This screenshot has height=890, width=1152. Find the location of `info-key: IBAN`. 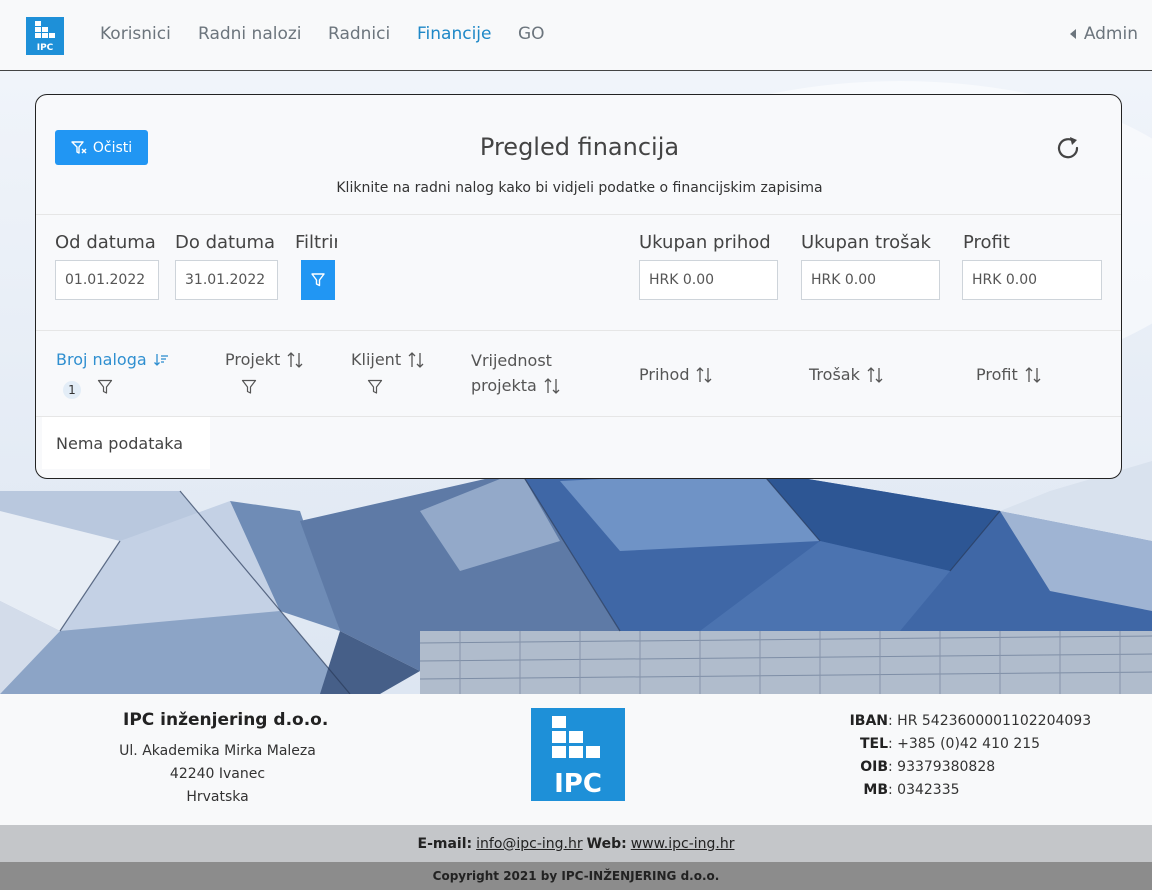

info-key: IBAN is located at coordinates (868, 721).